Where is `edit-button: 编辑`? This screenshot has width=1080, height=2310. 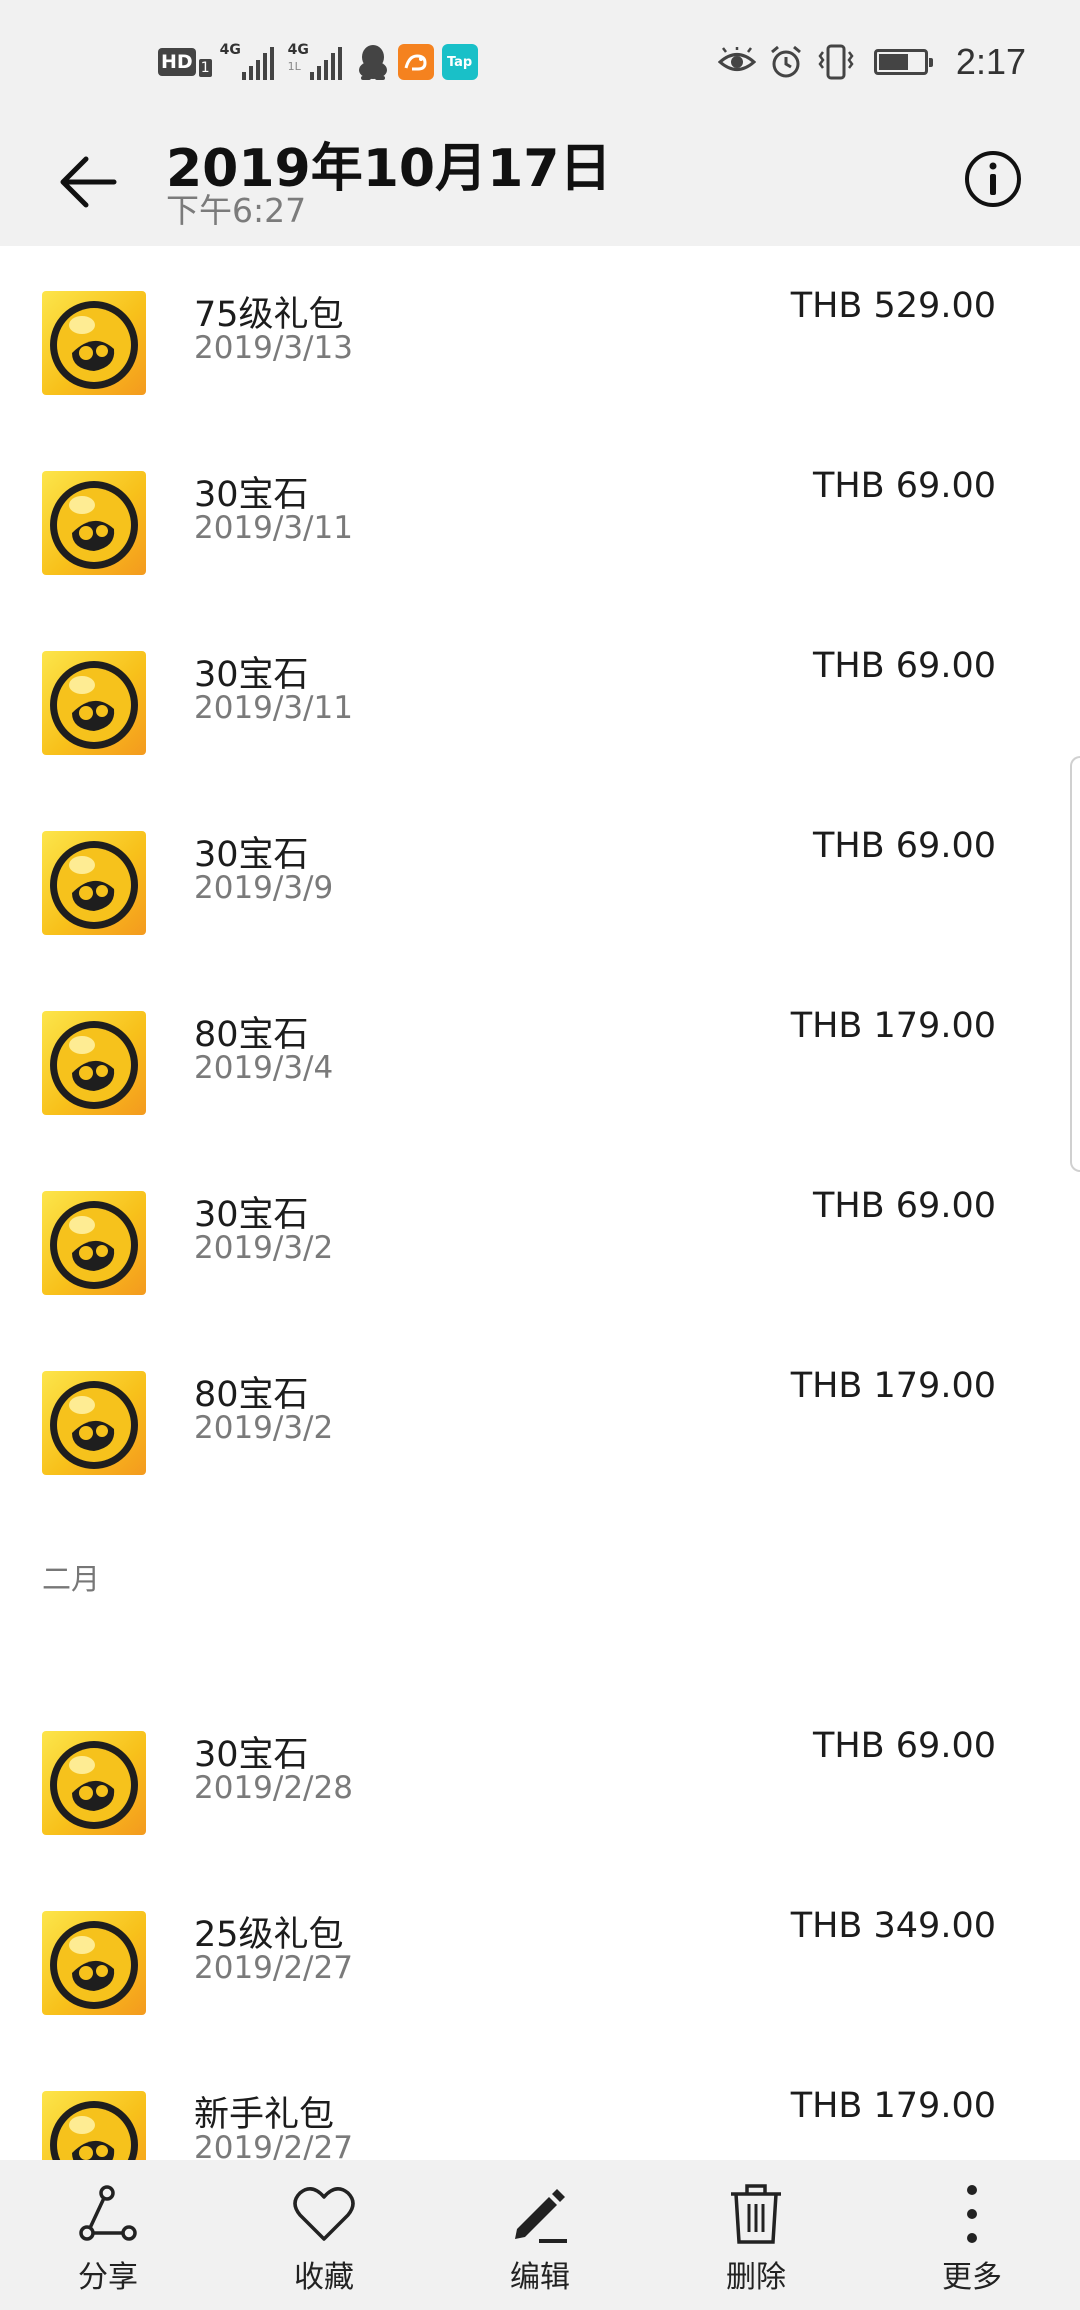 edit-button: 编辑 is located at coordinates (540, 2235).